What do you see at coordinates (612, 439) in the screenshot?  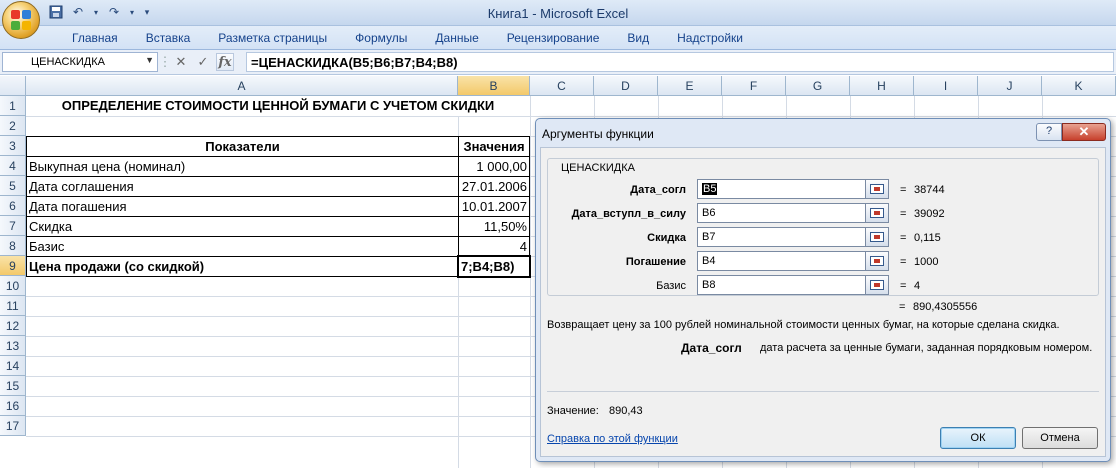 I see `function-help-link: Справка по этой функции` at bounding box center [612, 439].